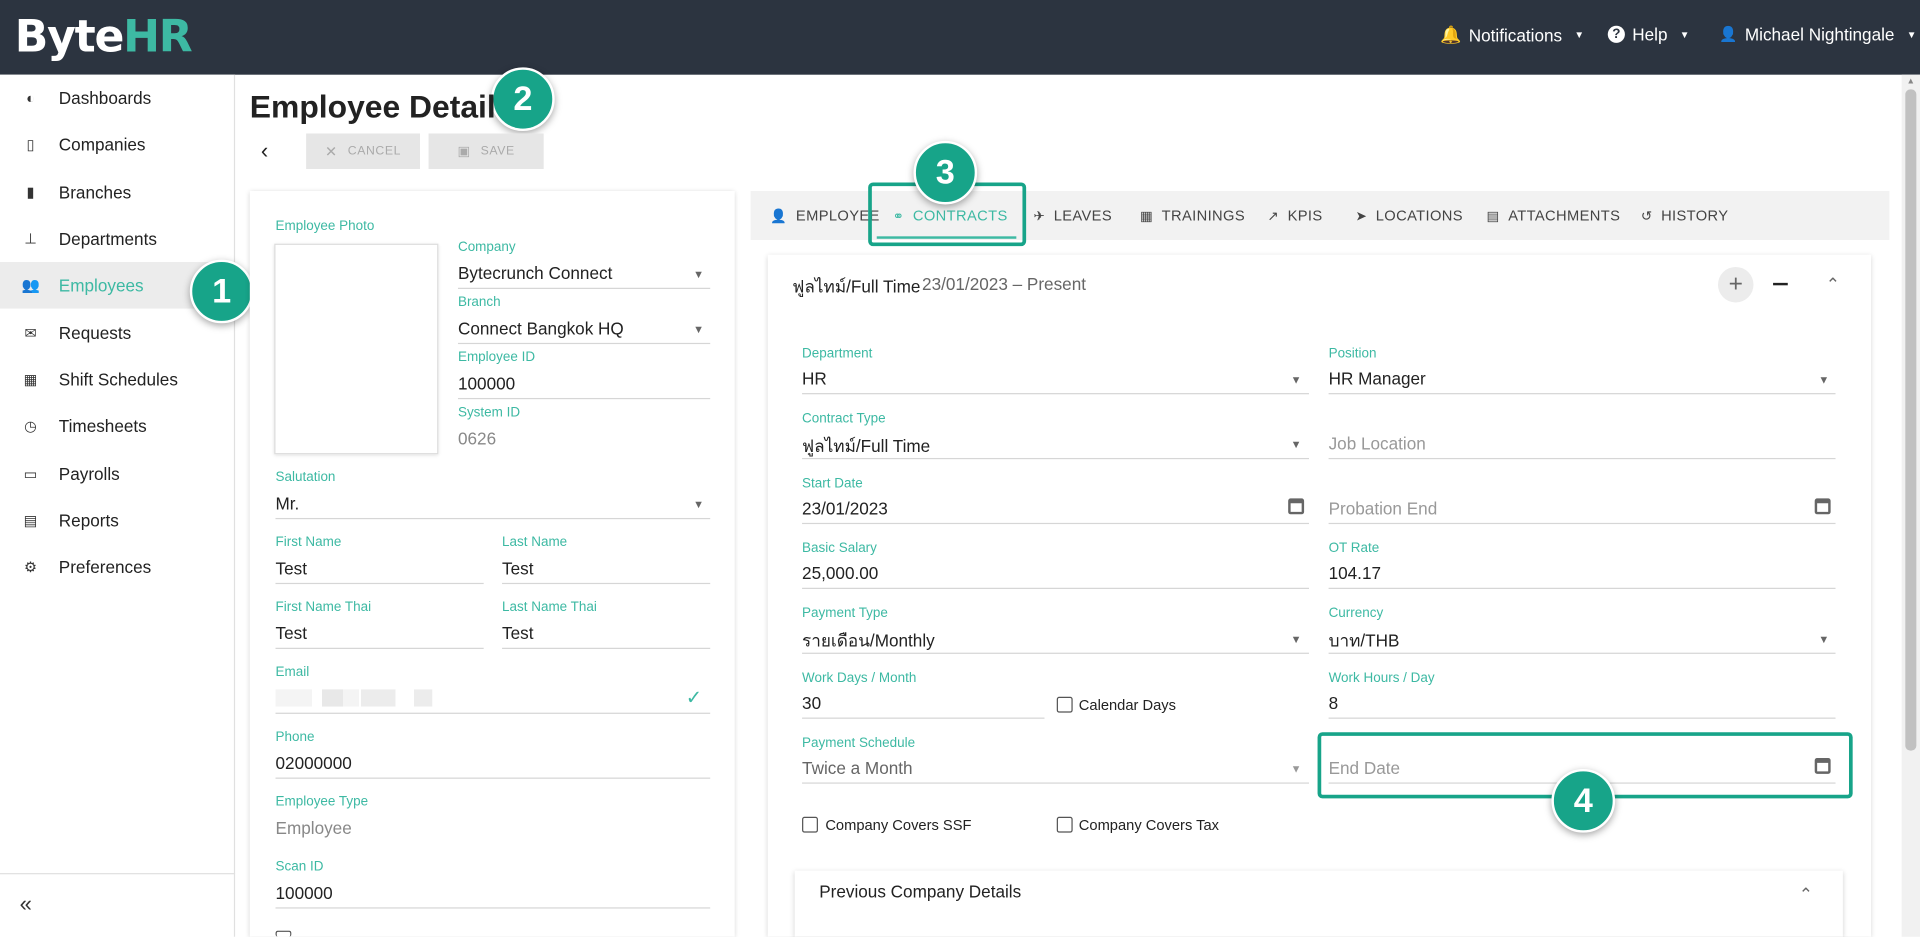 This screenshot has height=937, width=1920. Describe the element at coordinates (486, 151) in the screenshot. I see `save-button: ▣ SAVE` at that location.